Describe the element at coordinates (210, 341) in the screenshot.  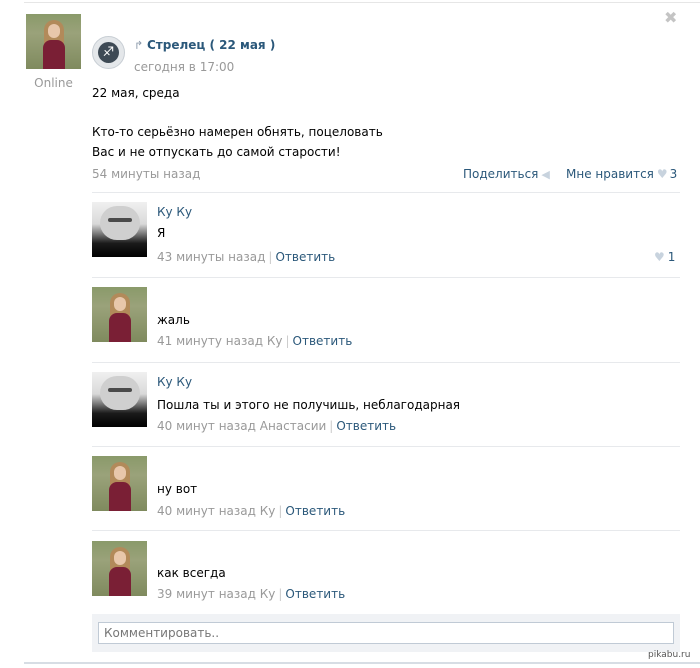
I see `comment-time: 41 минуту назад` at that location.